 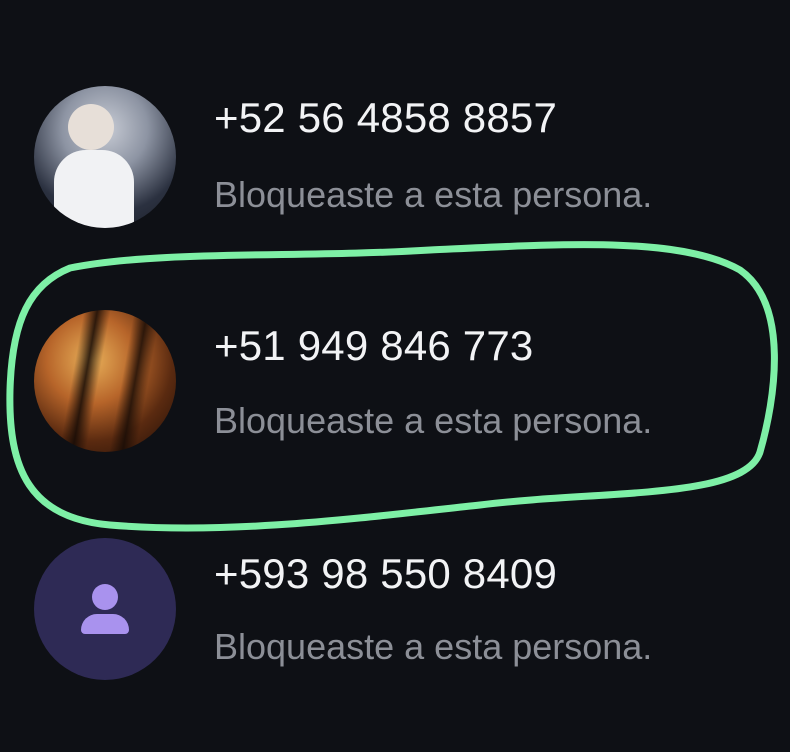 What do you see at coordinates (374, 345) in the screenshot?
I see `contact-phone-number: +51 949 846 773` at bounding box center [374, 345].